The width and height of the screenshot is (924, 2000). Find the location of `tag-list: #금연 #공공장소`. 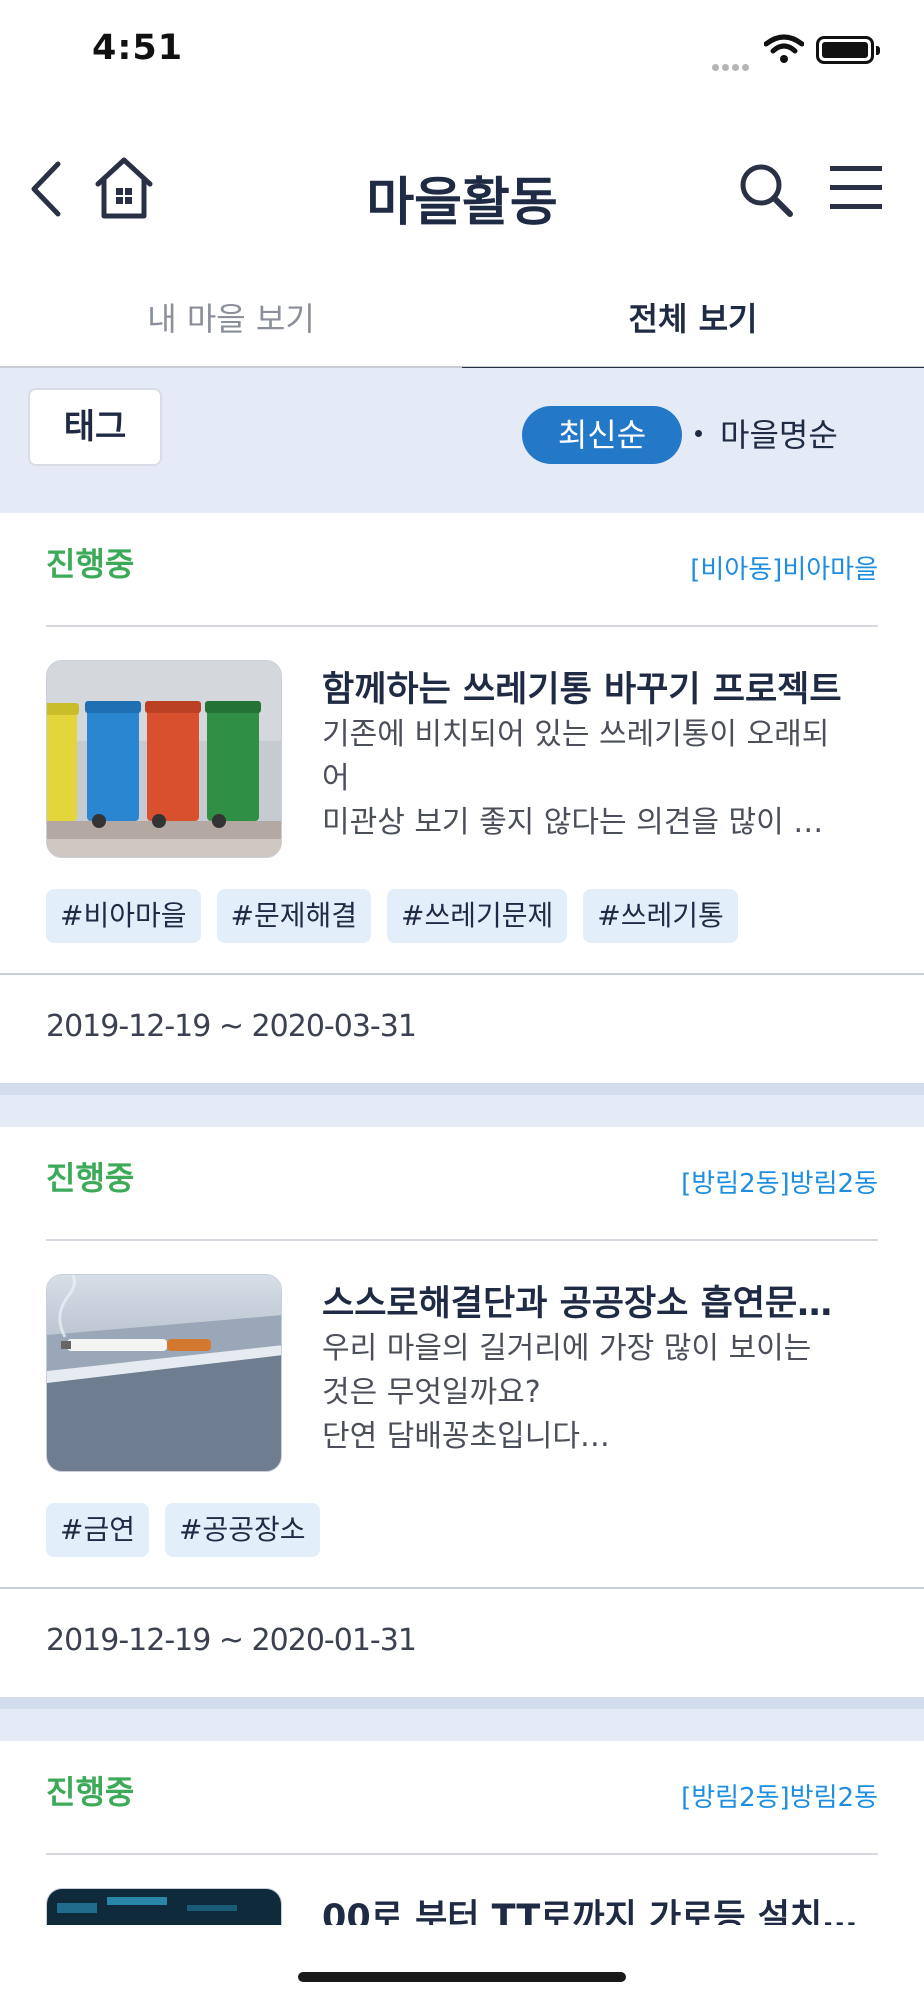

tag-list: #금연 #공공장소 is located at coordinates (191, 1530).